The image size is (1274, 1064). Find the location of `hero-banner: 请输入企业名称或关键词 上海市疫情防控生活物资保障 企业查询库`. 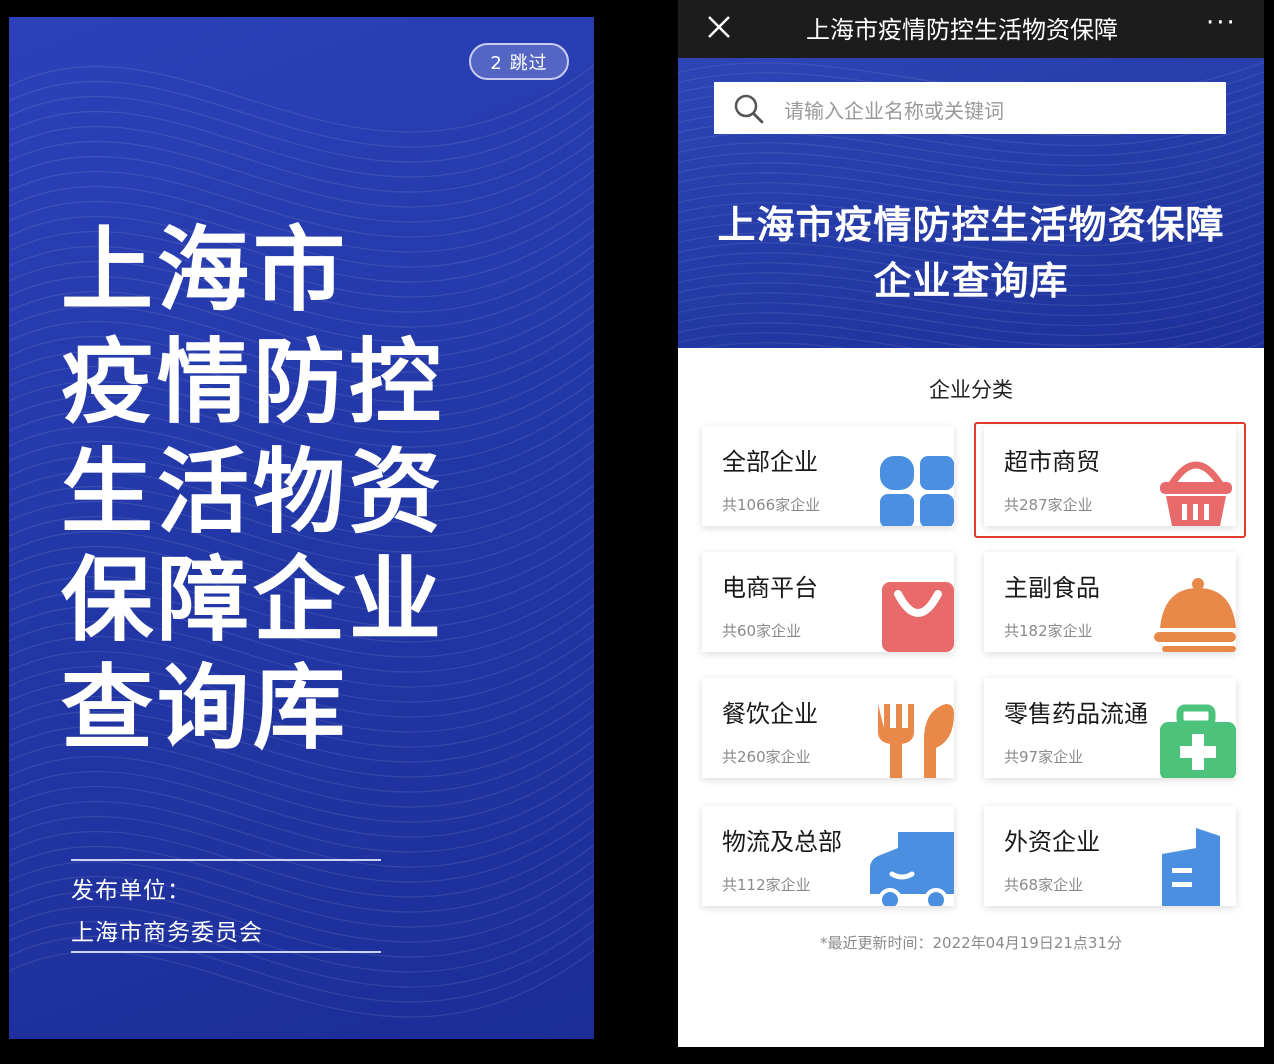

hero-banner: 请输入企业名称或关键词 上海市疫情防控生活物资保障 企业查询库 is located at coordinates (971, 203).